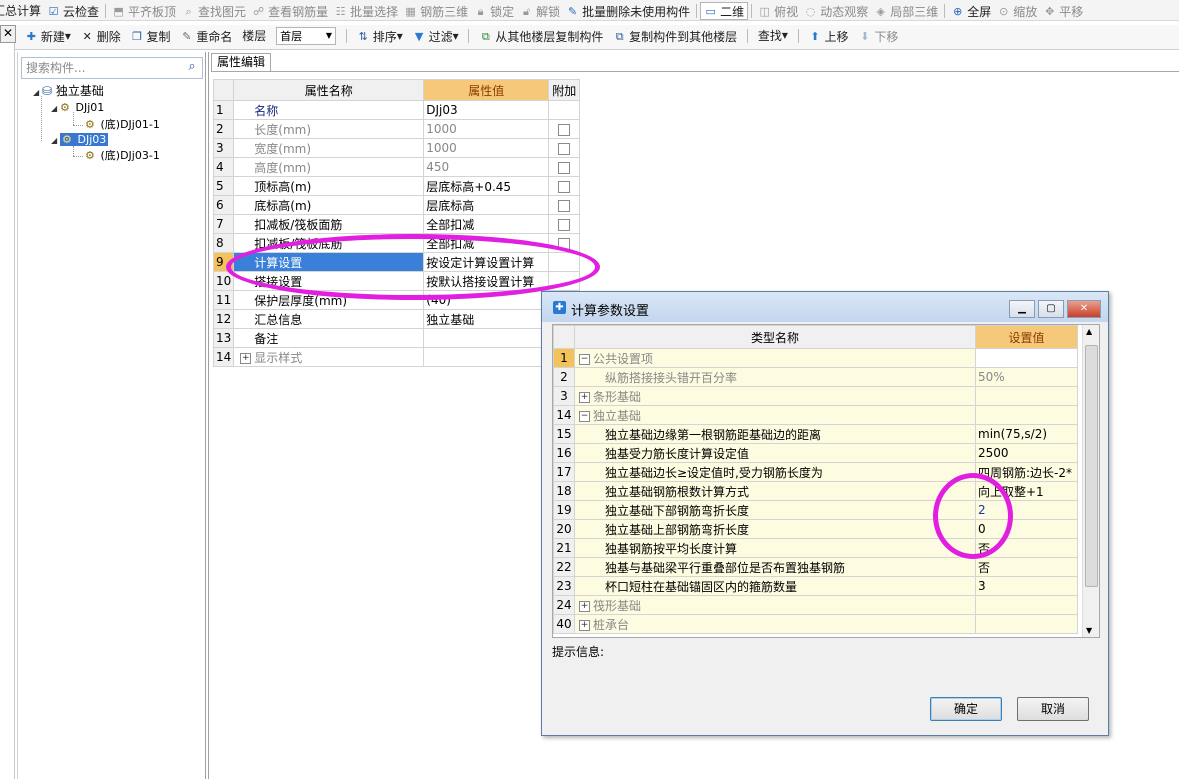  What do you see at coordinates (775, 434) in the screenshot?
I see `param-name: 独立基础边缘第一根钢筋距基础边的距离` at bounding box center [775, 434].